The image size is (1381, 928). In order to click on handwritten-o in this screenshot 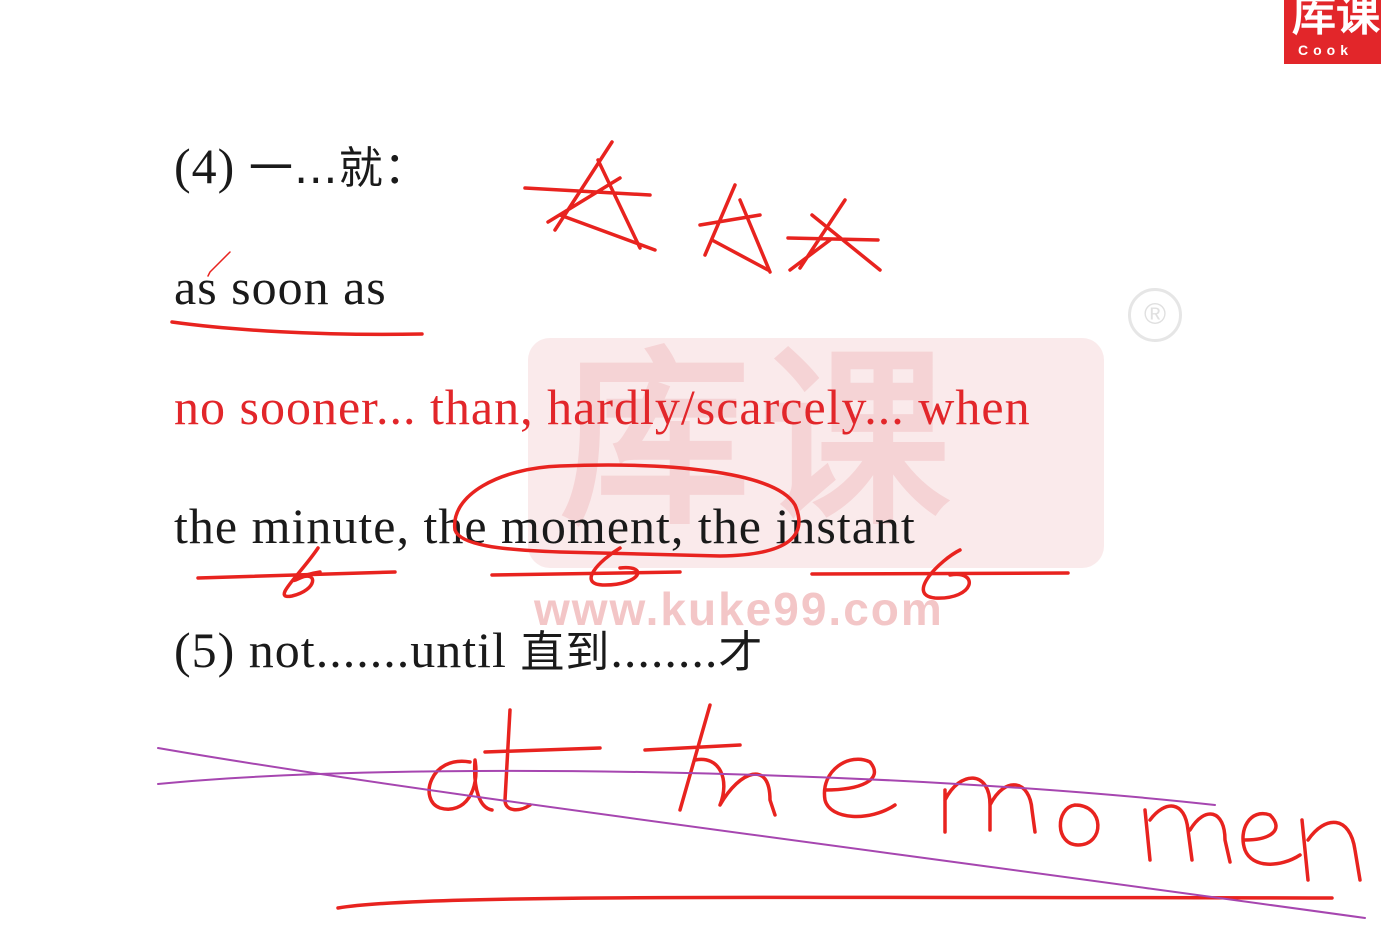, I will do `click(1079, 825)`.